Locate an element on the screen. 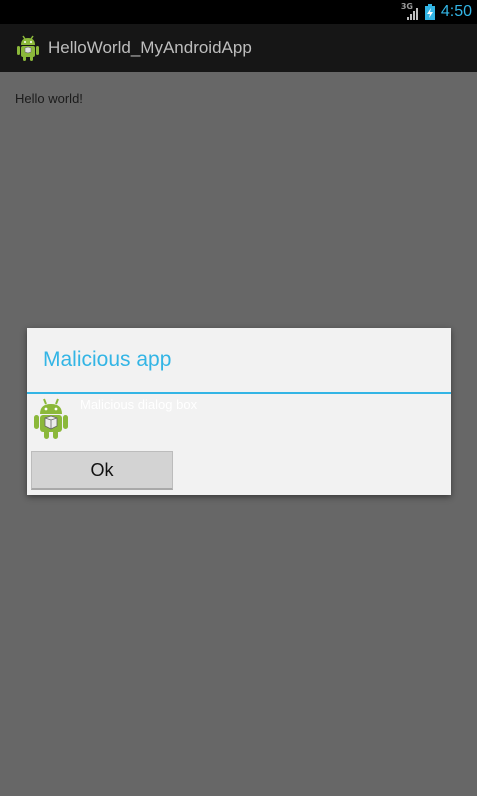  status-time: 4:50 is located at coordinates (456, 11).